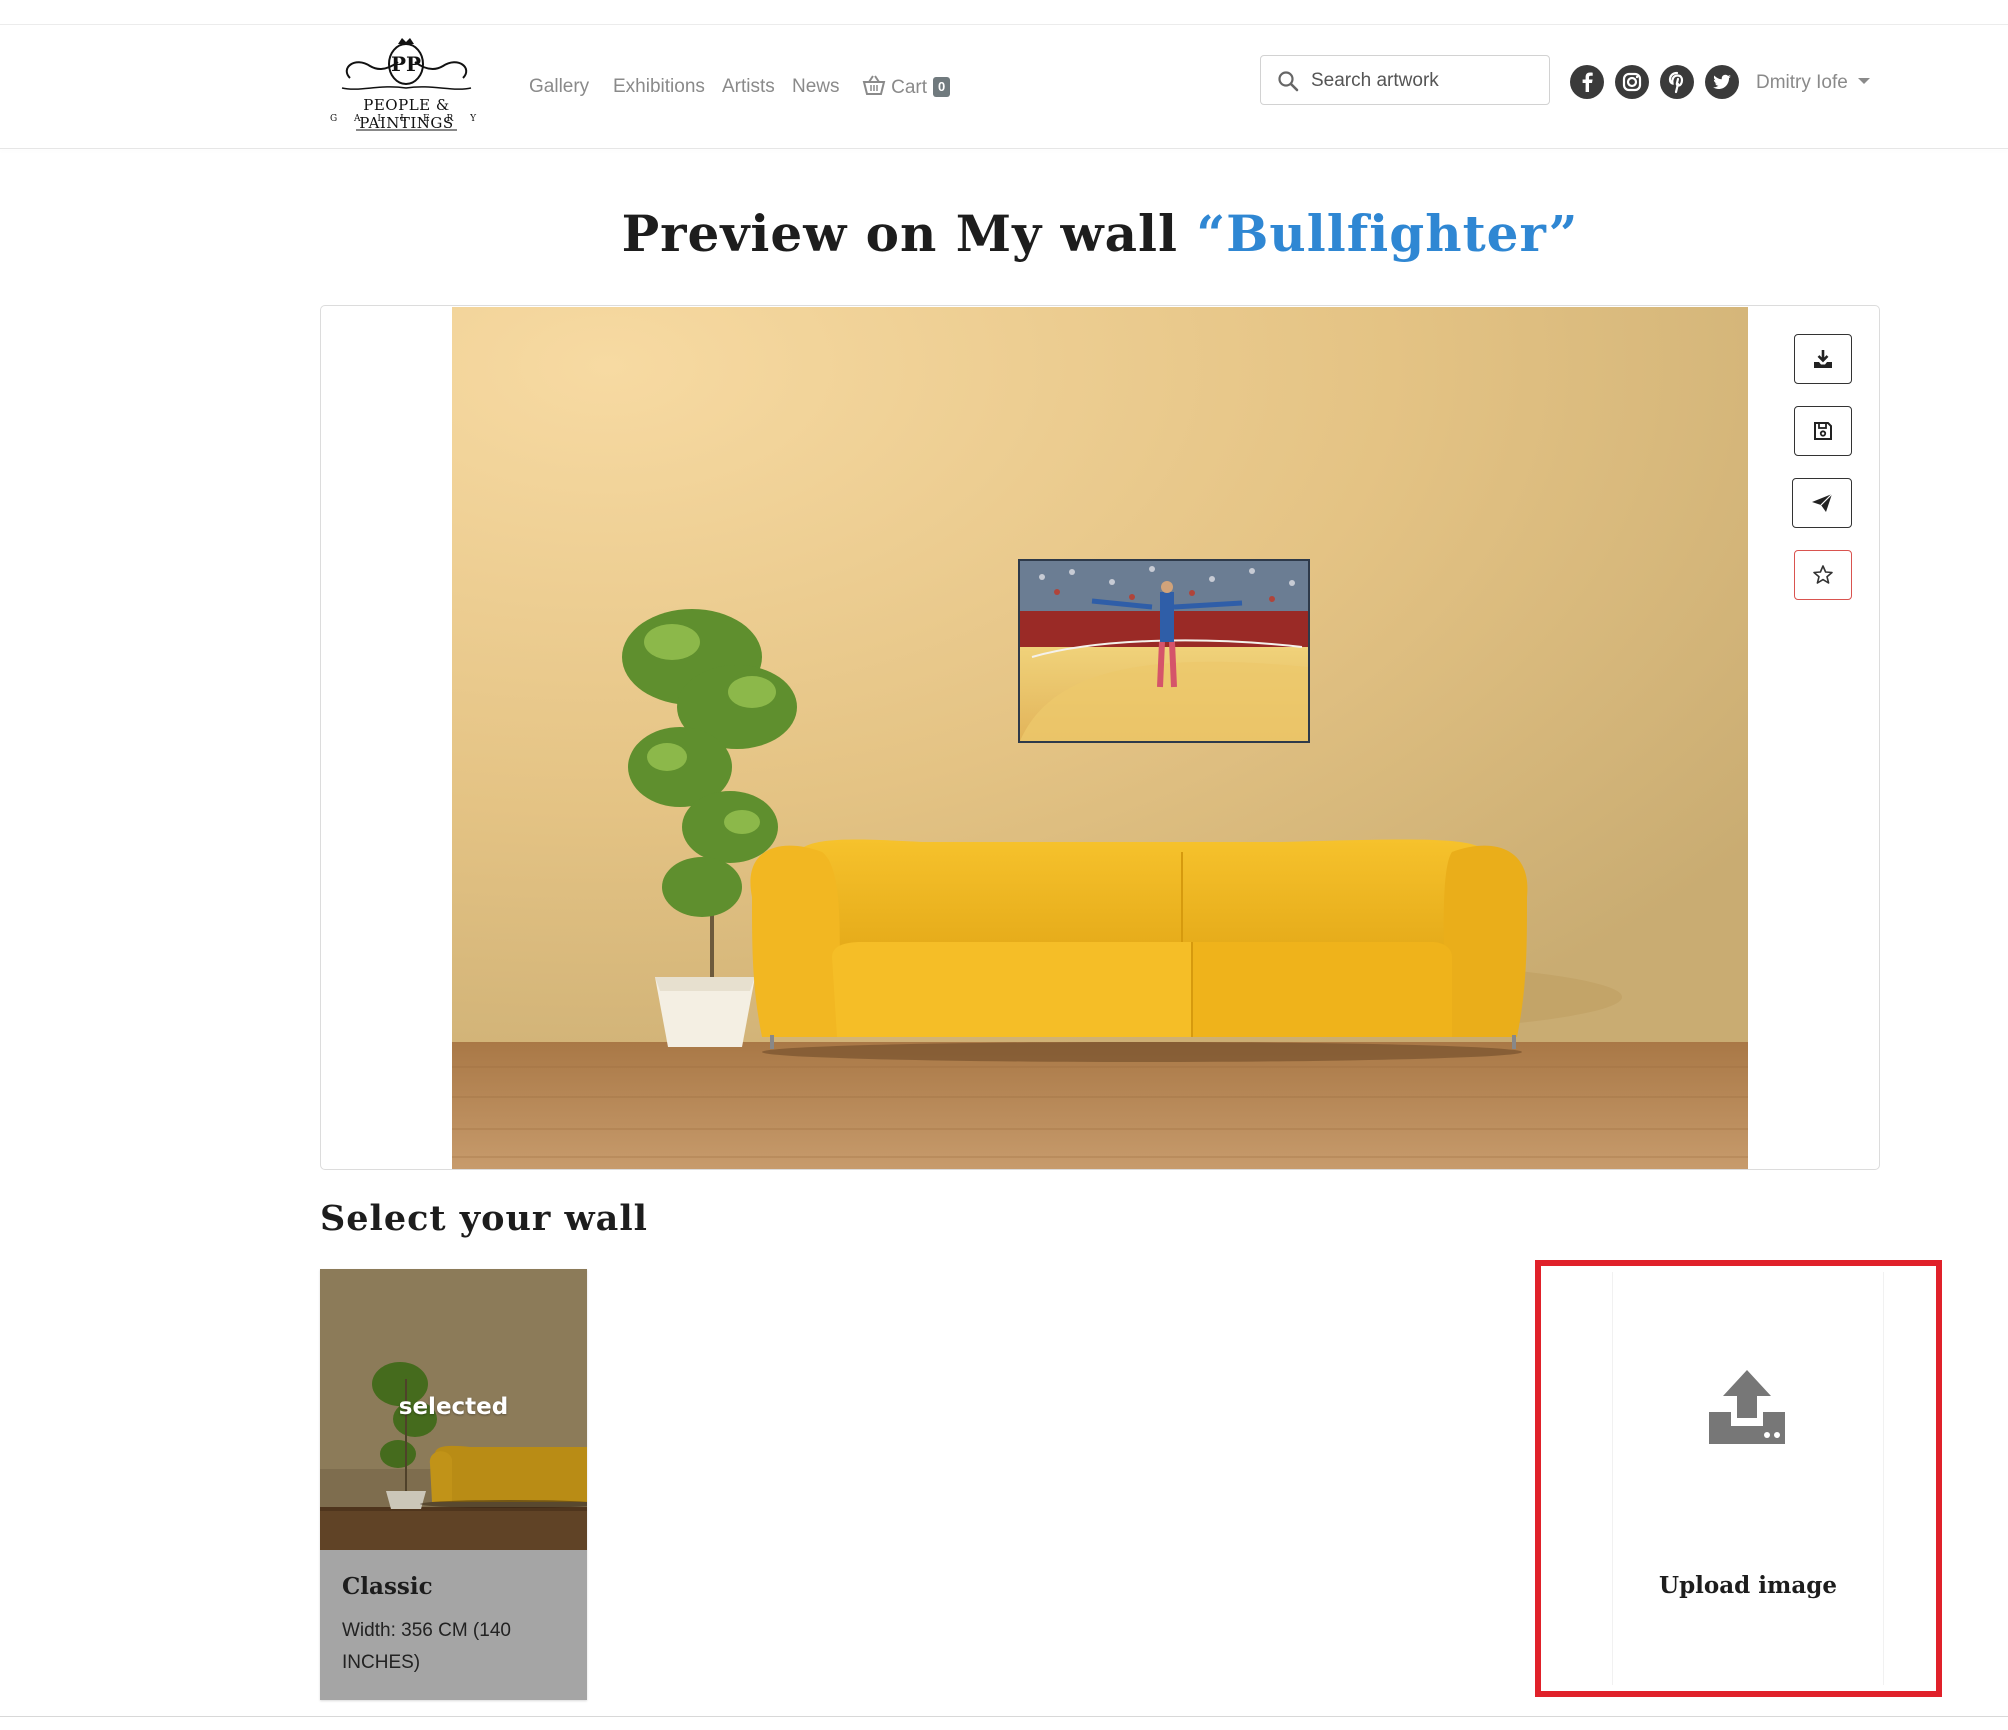 The height and width of the screenshot is (1730, 2008). I want to click on page-title: Preview on My wall “Bullfighter”, so click(1004, 233).